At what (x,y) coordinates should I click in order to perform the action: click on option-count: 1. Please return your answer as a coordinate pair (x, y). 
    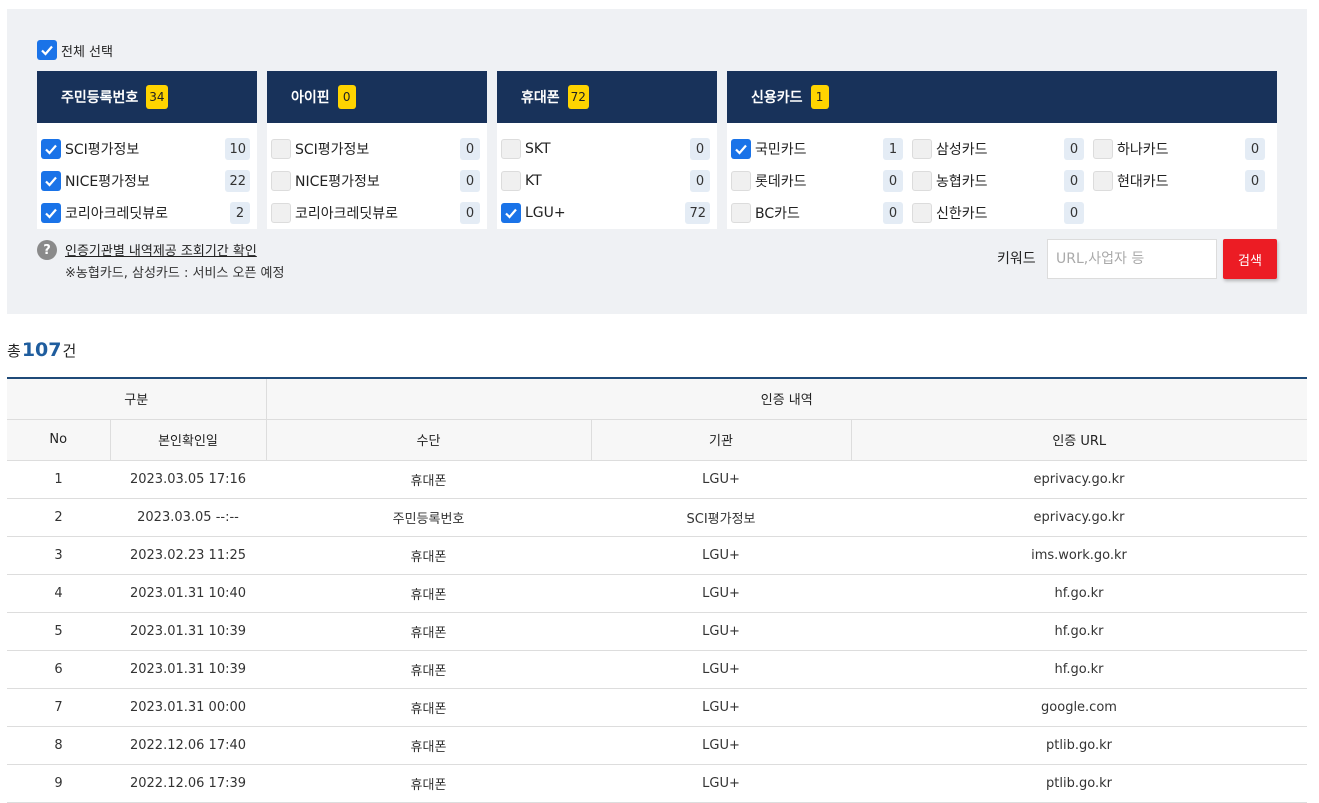
    Looking at the image, I should click on (893, 149).